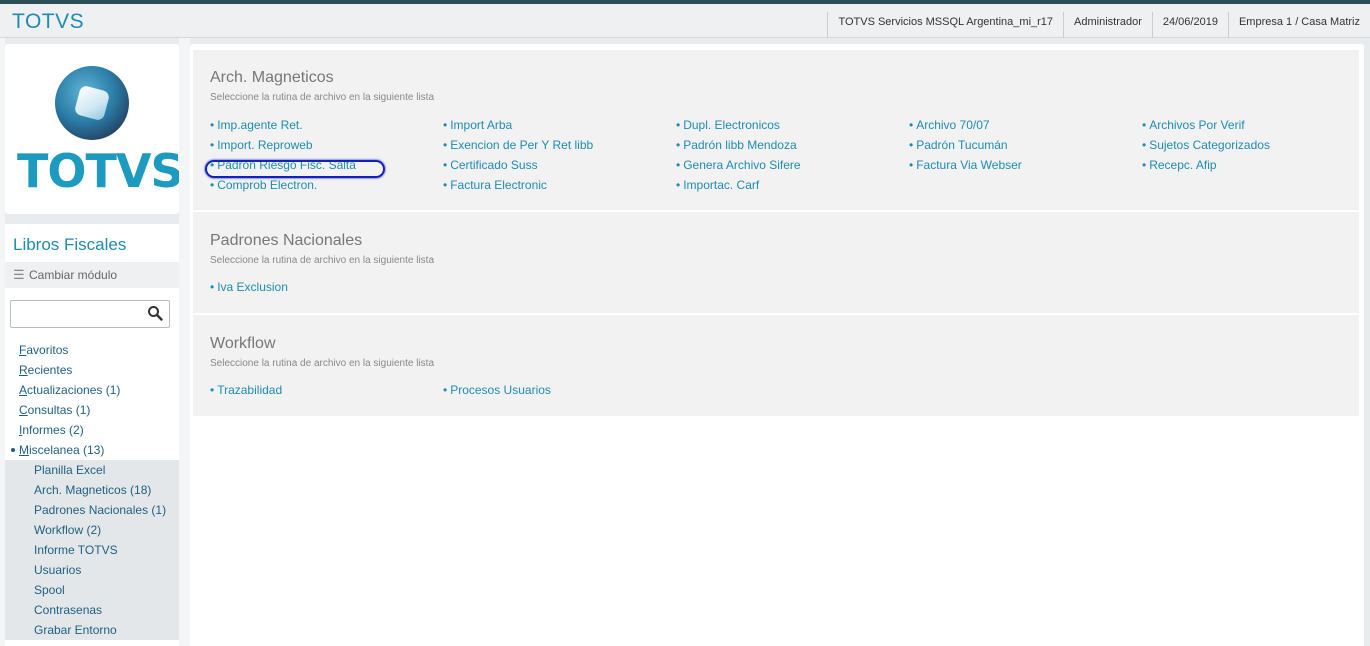 Image resolution: width=1370 pixels, height=646 pixels. Describe the element at coordinates (1298, 25) in the screenshot. I see `company-label: Empresa 1 / Casa Matriz` at that location.